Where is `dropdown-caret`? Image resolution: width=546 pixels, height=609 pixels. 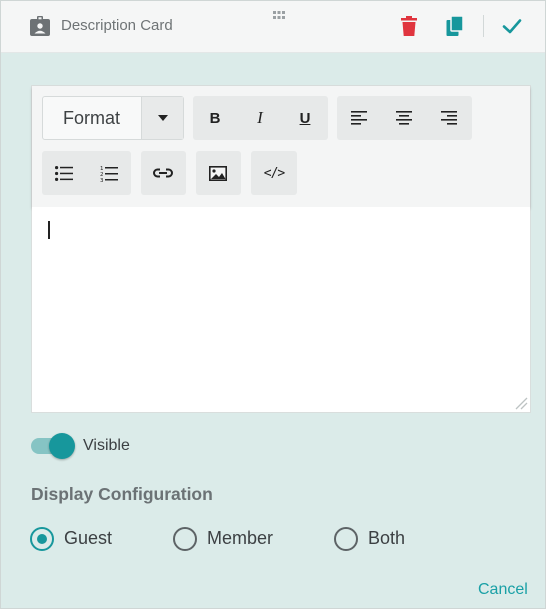
dropdown-caret is located at coordinates (162, 118).